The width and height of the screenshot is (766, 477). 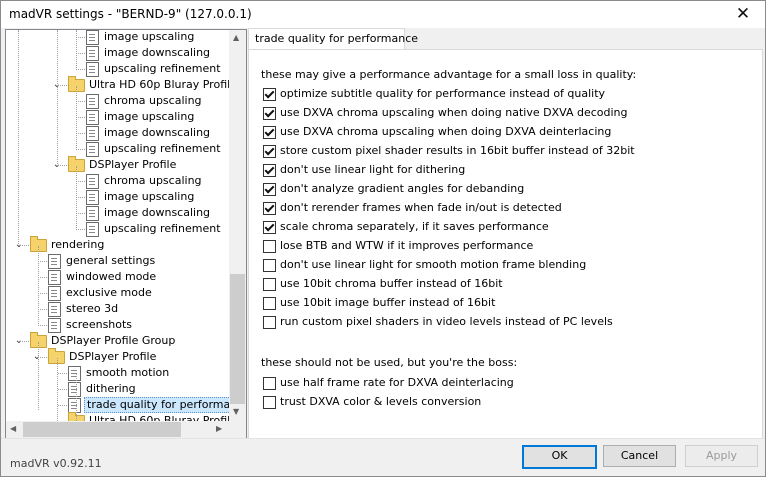 I want to click on tree-vertical-scrollbar: ▲ ▼, so click(x=237, y=225).